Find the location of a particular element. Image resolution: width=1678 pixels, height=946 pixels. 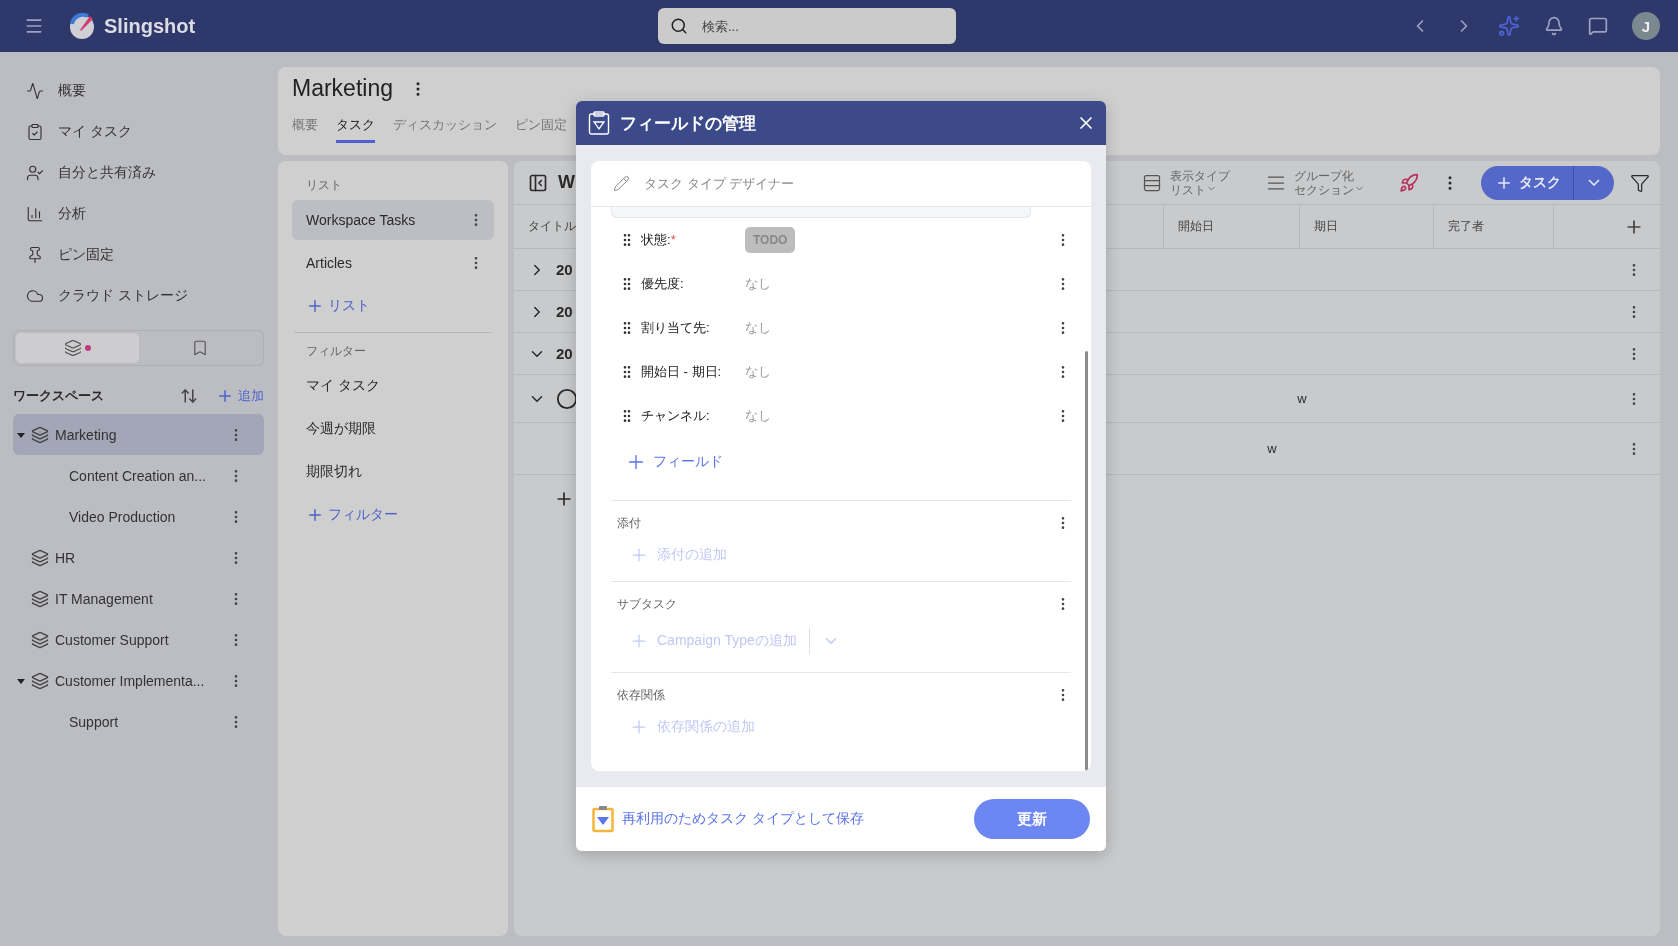

workspace-name: Customer Support is located at coordinates (112, 639).